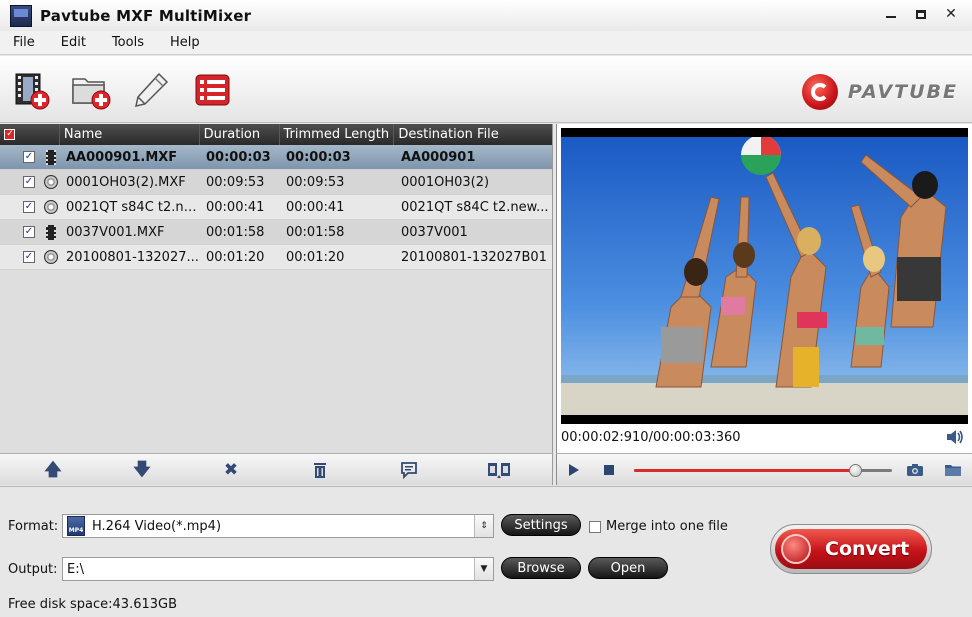 The image size is (972, 617). What do you see at coordinates (157, 526) in the screenshot?
I see `format-value: H.264 Video(*.mp4)` at bounding box center [157, 526].